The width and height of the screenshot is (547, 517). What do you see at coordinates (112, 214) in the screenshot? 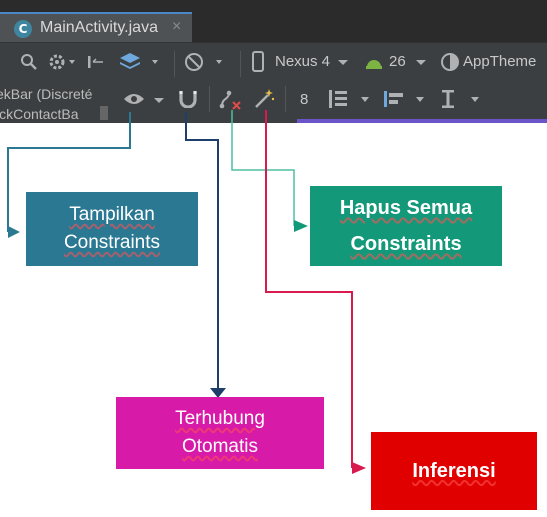
I see `callout-show-constraints-line1: Tampilkan` at bounding box center [112, 214].